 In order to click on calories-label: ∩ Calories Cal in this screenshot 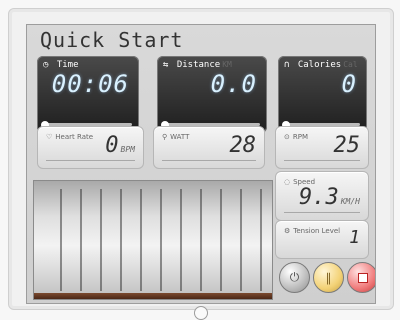, I will do `click(321, 65)`.